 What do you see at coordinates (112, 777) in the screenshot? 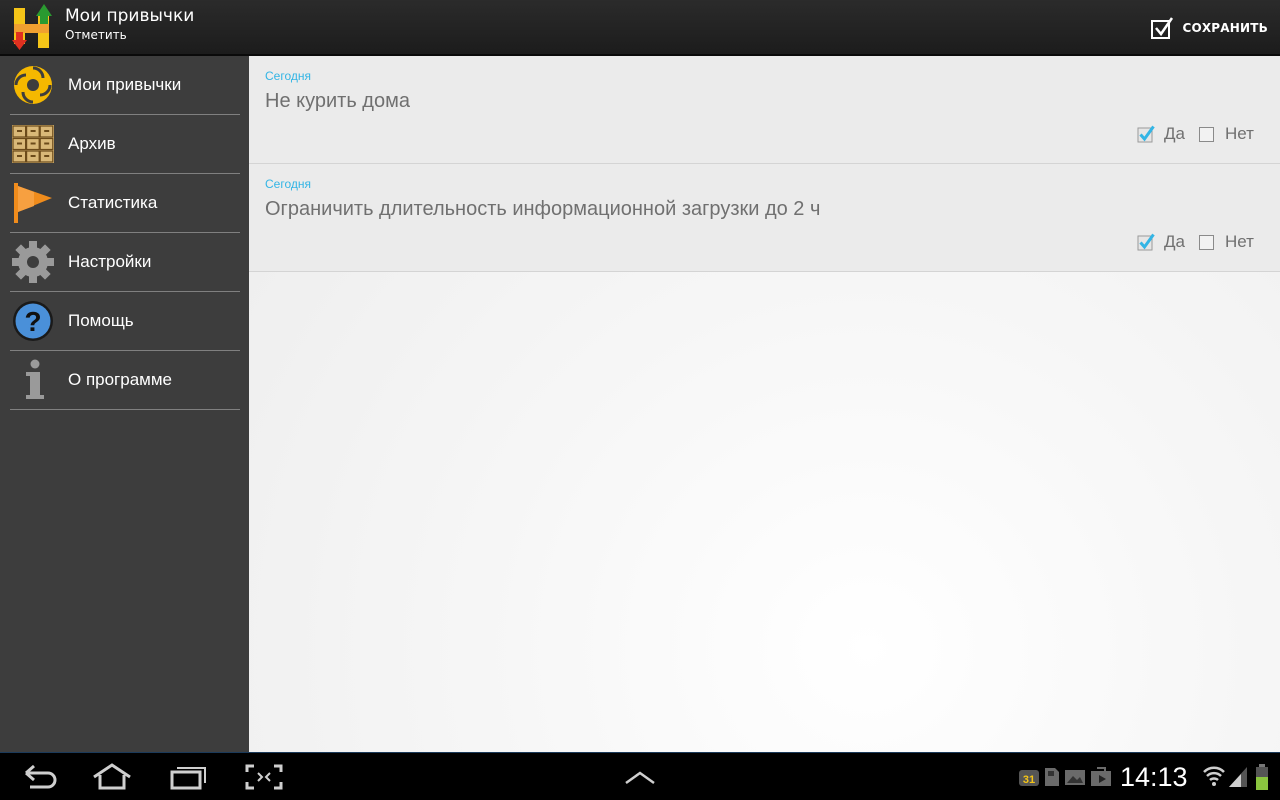
I see `home-icon` at bounding box center [112, 777].